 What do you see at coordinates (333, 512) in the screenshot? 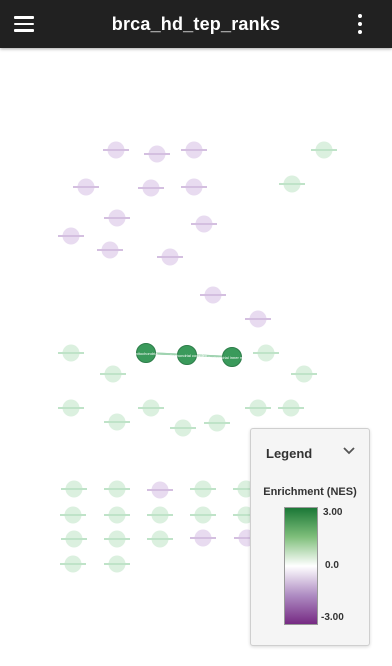
I see `legend-max-label: 3.00` at bounding box center [333, 512].